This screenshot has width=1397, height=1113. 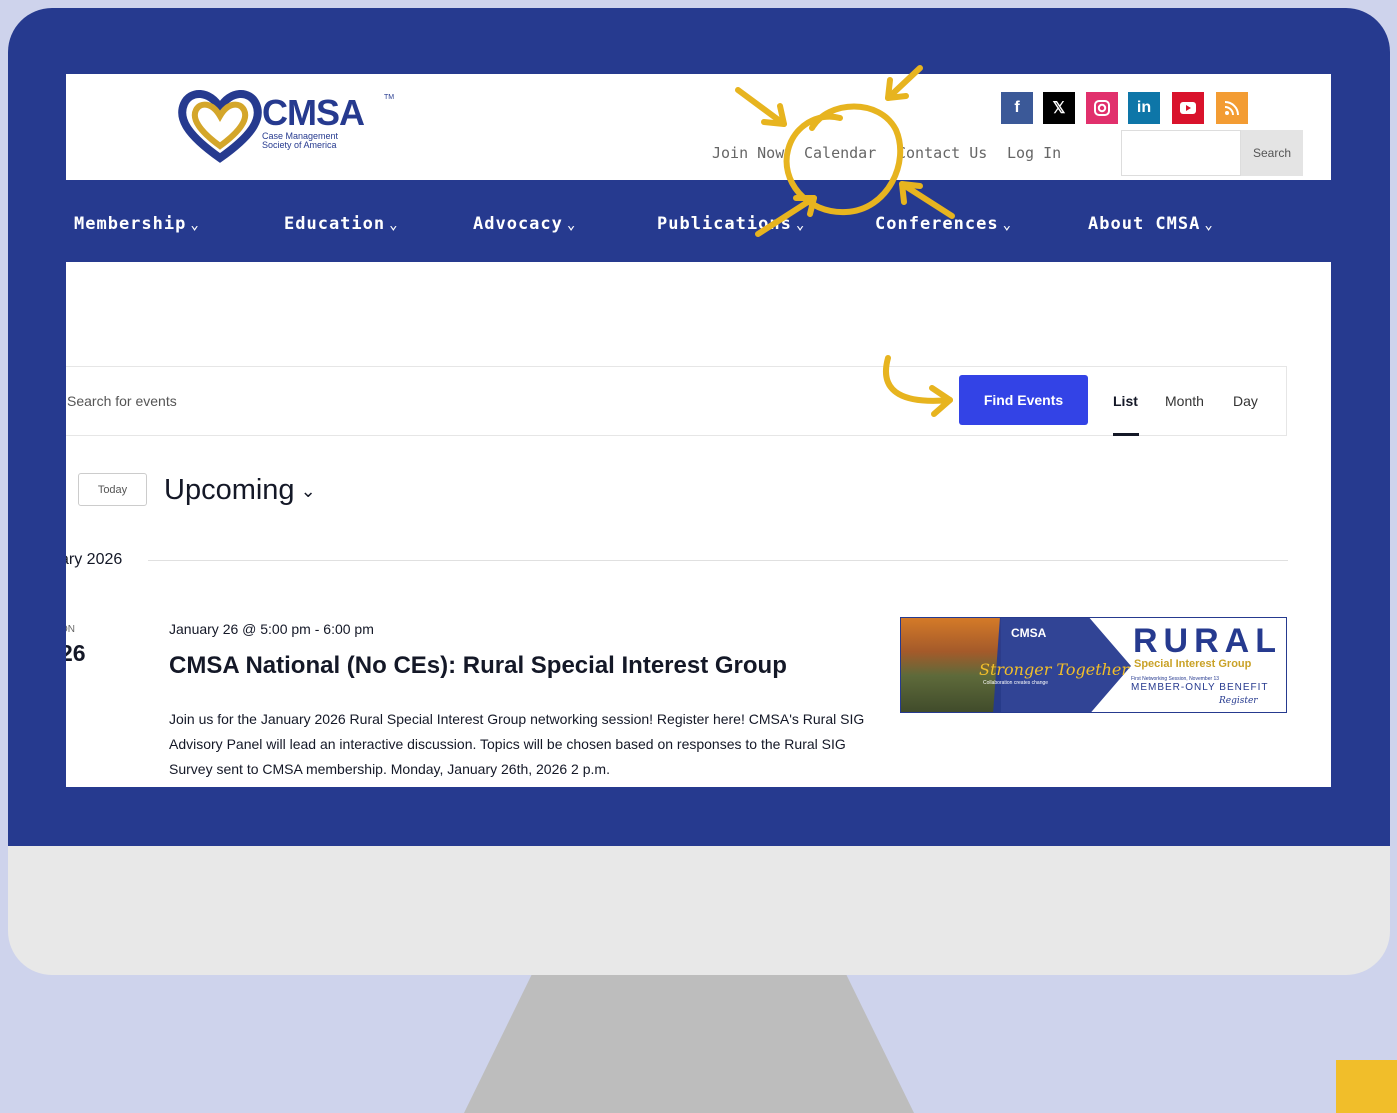 What do you see at coordinates (937, 224) in the screenshot?
I see `nav-conferences-label: Conferences` at bounding box center [937, 224].